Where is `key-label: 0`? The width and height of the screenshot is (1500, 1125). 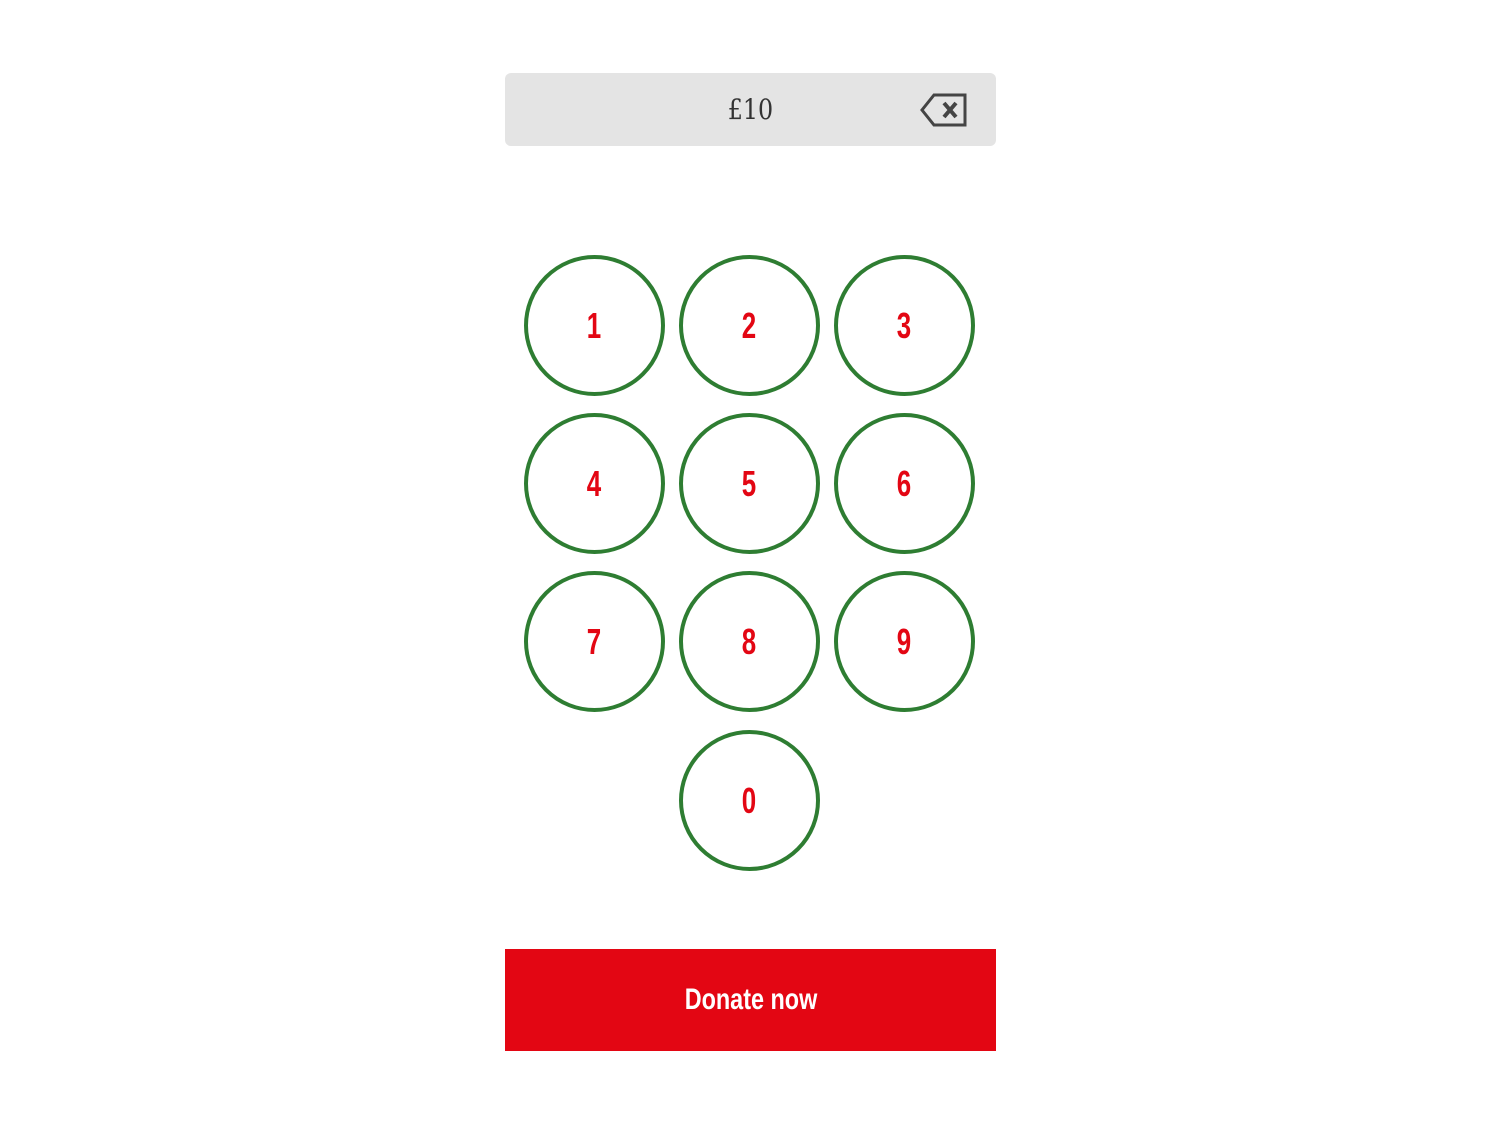 key-label: 0 is located at coordinates (749, 800).